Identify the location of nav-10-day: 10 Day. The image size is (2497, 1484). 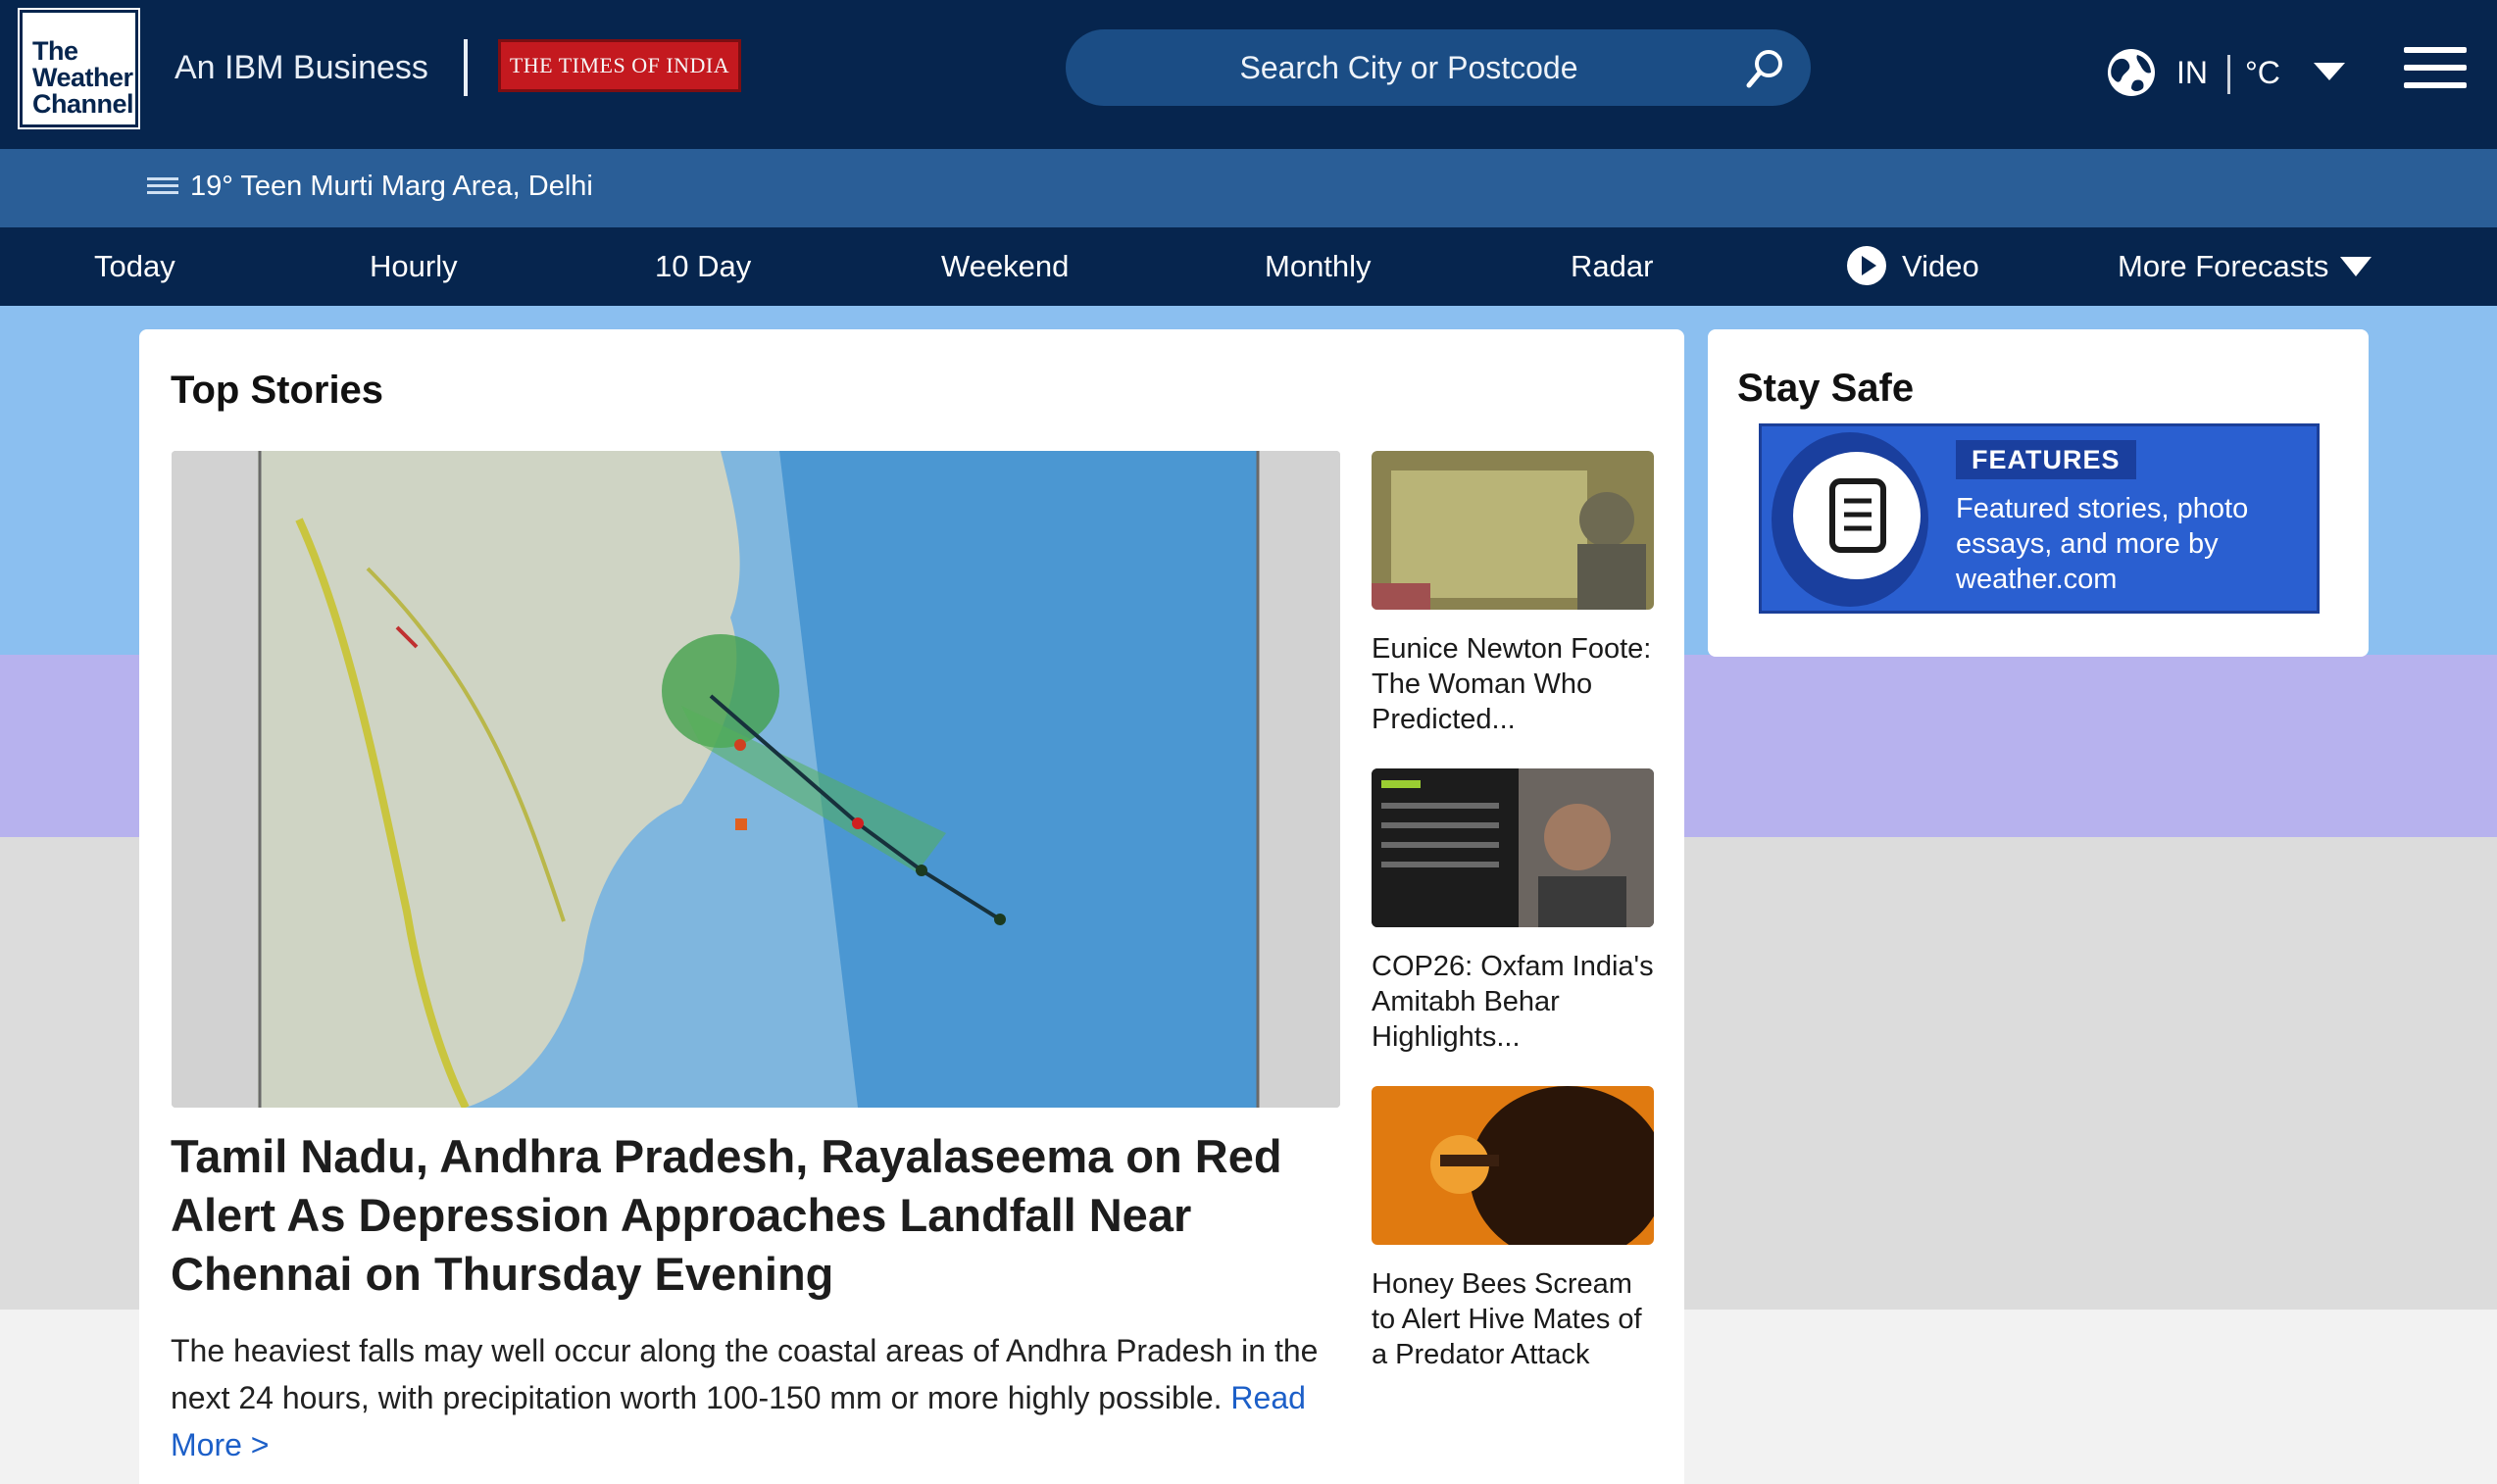
(703, 266).